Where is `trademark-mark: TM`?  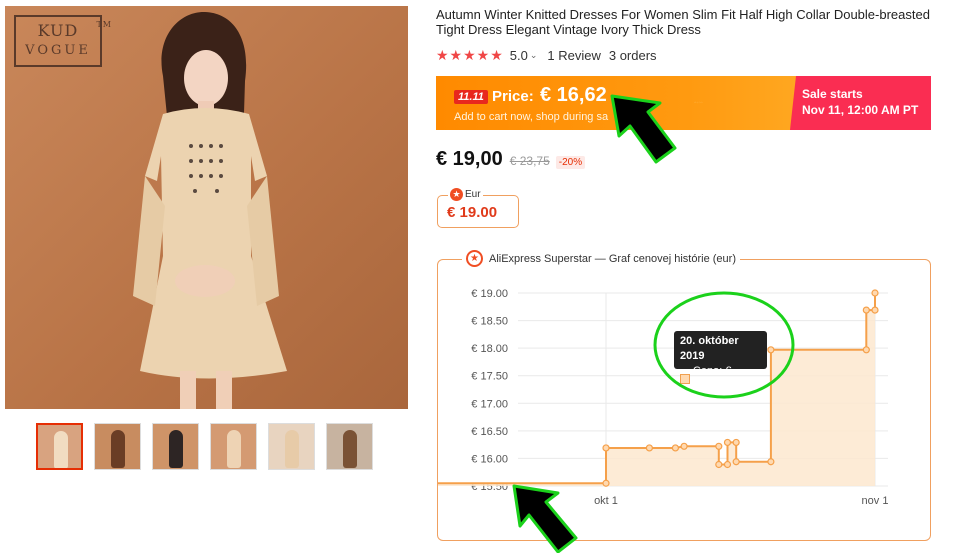
trademark-mark: TM is located at coordinates (104, 24).